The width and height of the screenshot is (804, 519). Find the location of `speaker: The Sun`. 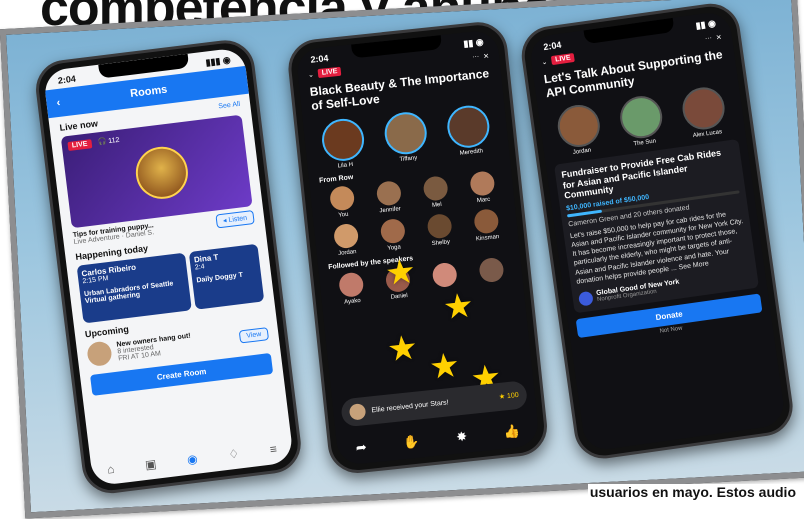

speaker: The Sun is located at coordinates (641, 120).